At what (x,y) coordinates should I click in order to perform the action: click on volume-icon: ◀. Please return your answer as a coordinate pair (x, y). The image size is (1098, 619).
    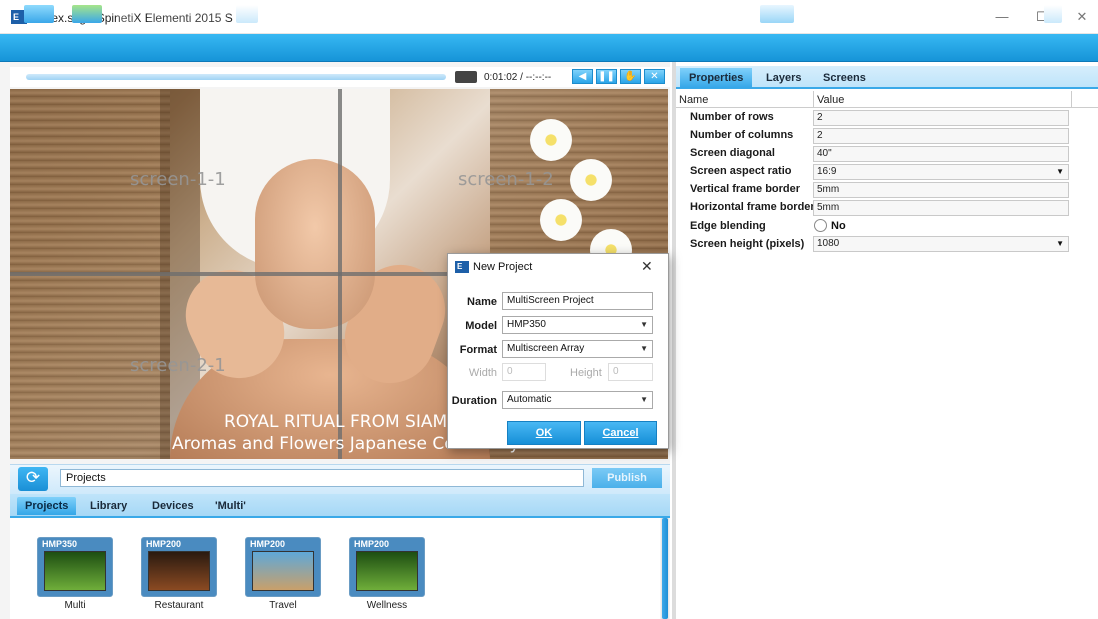
    Looking at the image, I should click on (582, 76).